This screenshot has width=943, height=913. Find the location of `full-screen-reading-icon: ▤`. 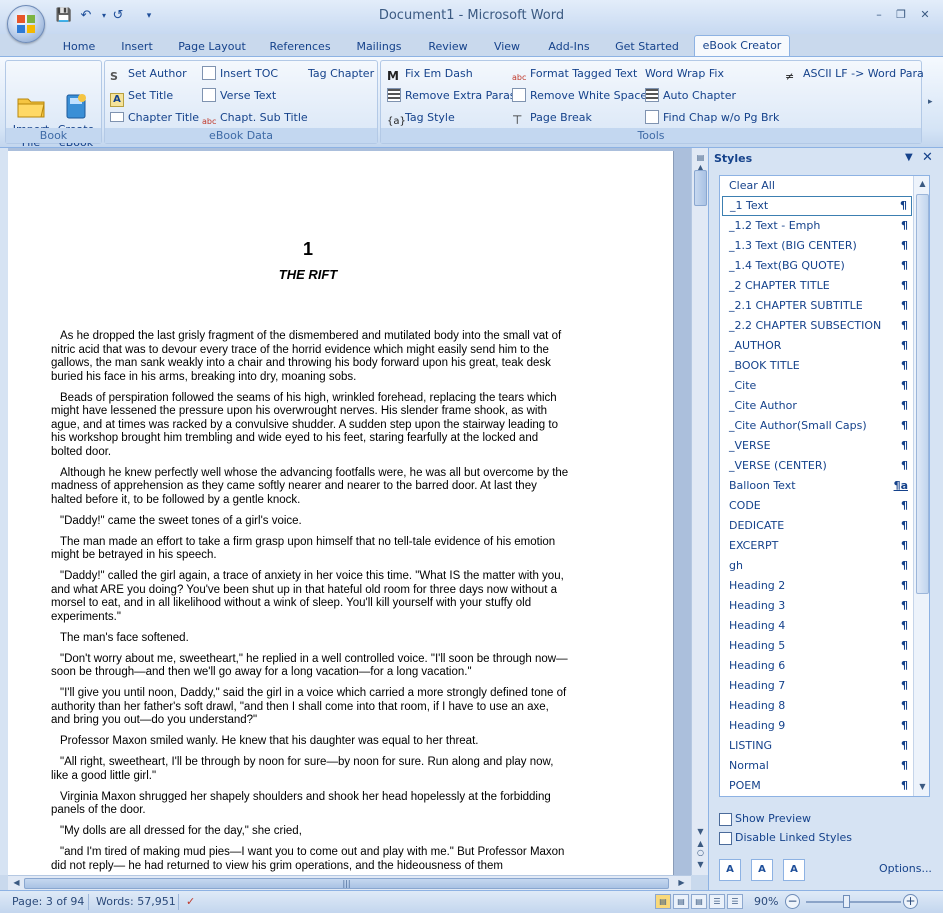

full-screen-reading-icon: ▤ is located at coordinates (681, 901).